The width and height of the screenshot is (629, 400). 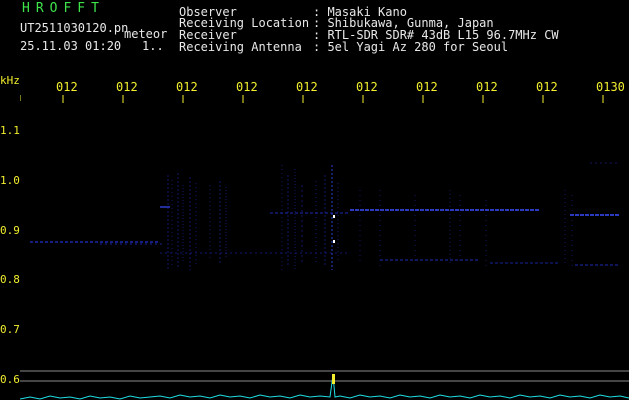 I want to click on y-tick: 1.1, so click(x=10, y=130).